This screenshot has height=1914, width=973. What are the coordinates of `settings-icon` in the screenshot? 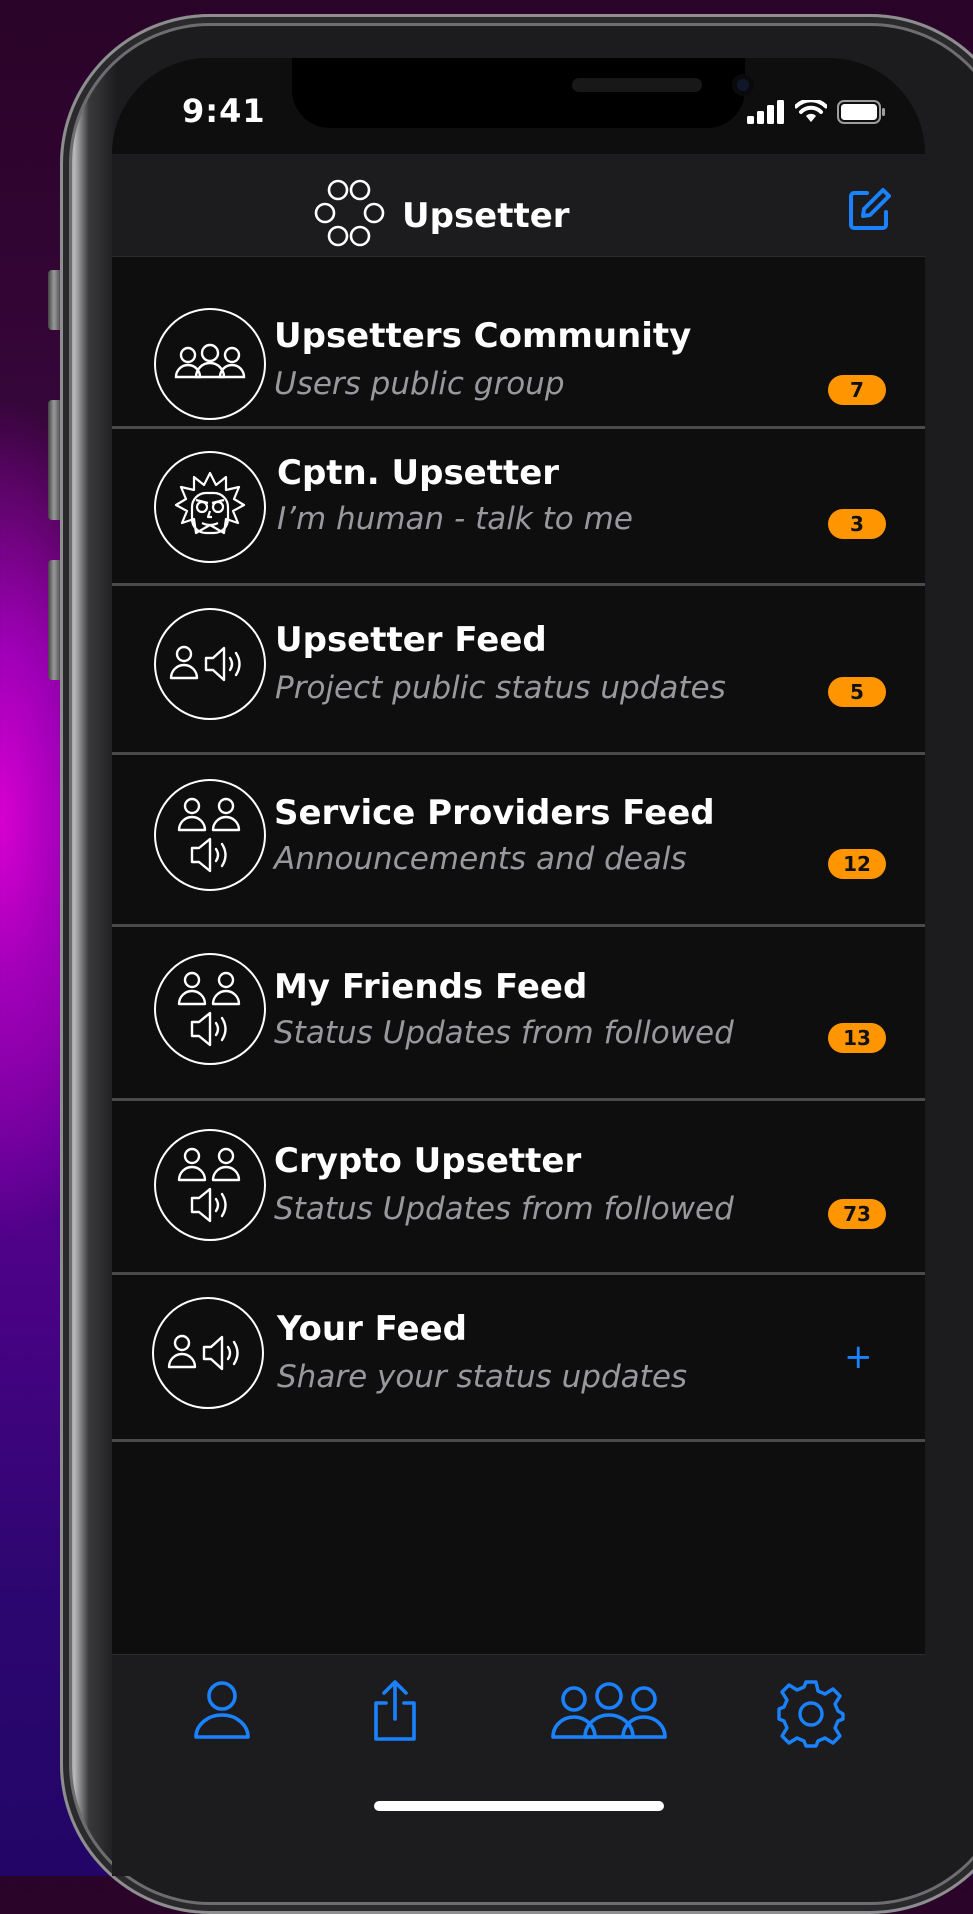 It's located at (811, 1714).